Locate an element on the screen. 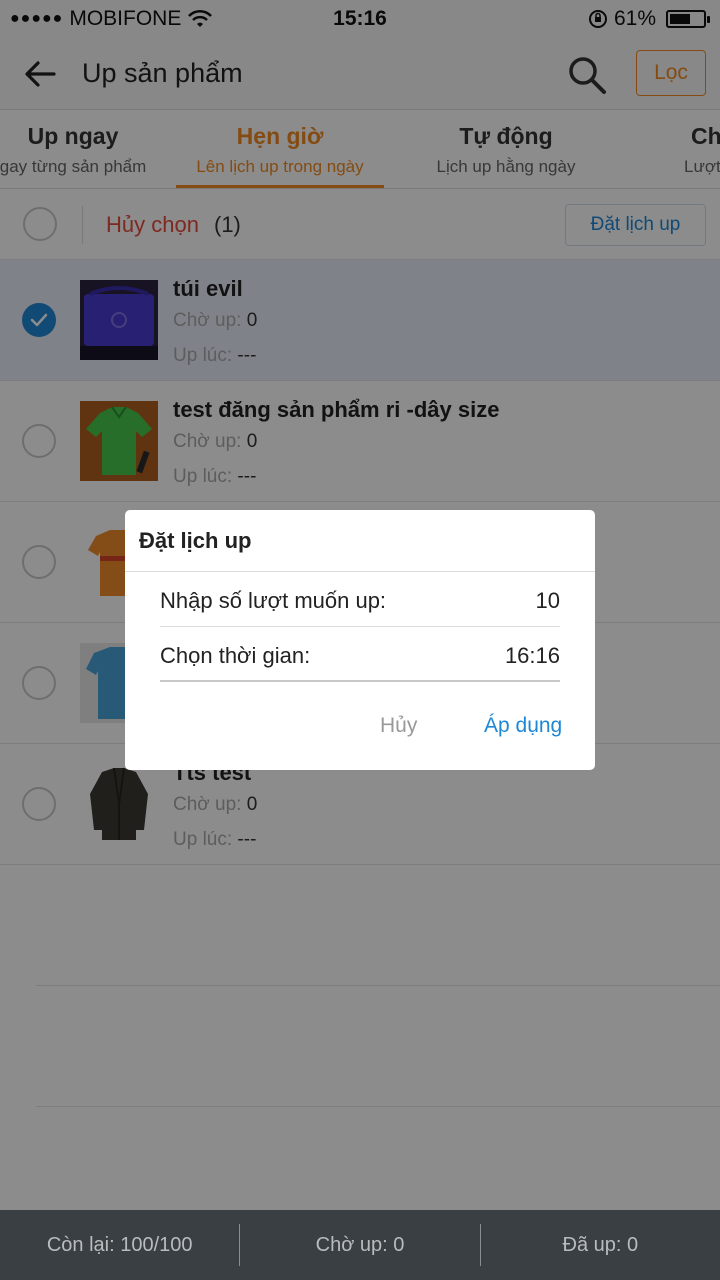  remaining-count: Còn lại: 100/100 is located at coordinates (119, 1244).